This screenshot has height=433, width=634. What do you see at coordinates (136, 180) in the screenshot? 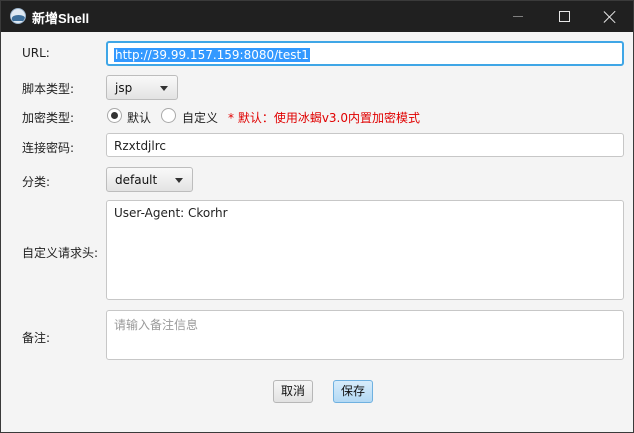
I see `category-value: default` at bounding box center [136, 180].